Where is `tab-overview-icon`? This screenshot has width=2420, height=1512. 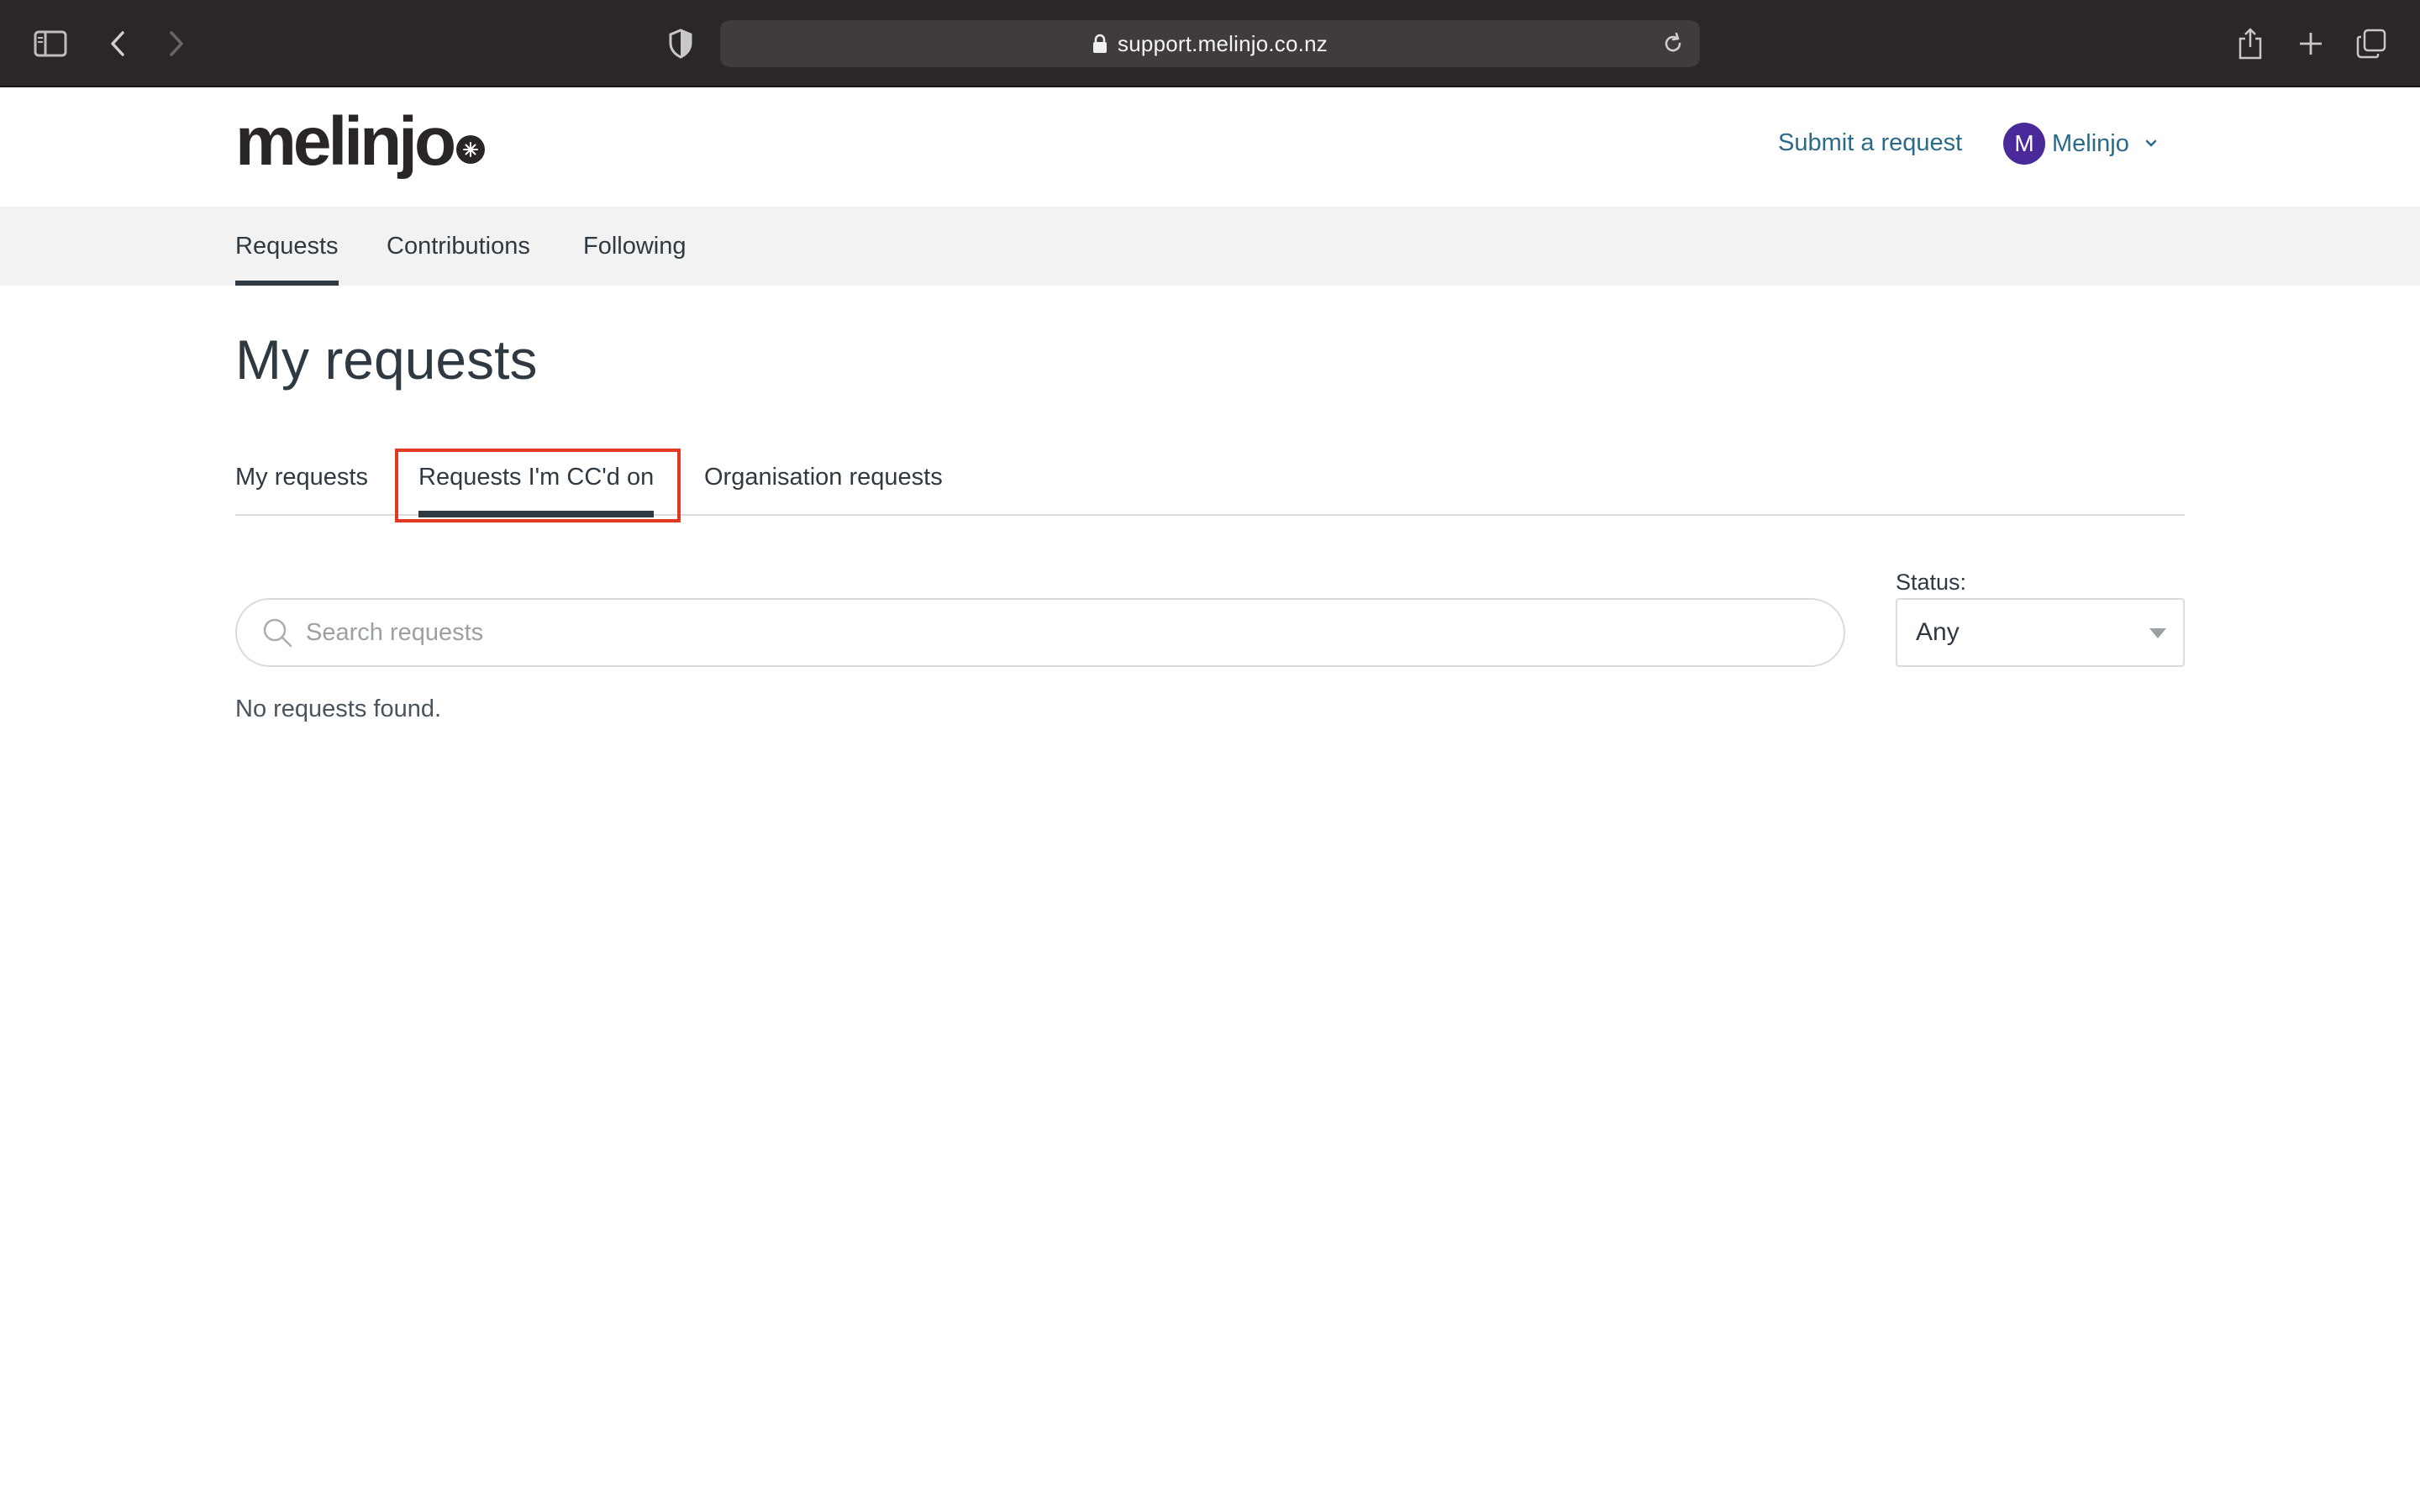 tab-overview-icon is located at coordinates (2371, 44).